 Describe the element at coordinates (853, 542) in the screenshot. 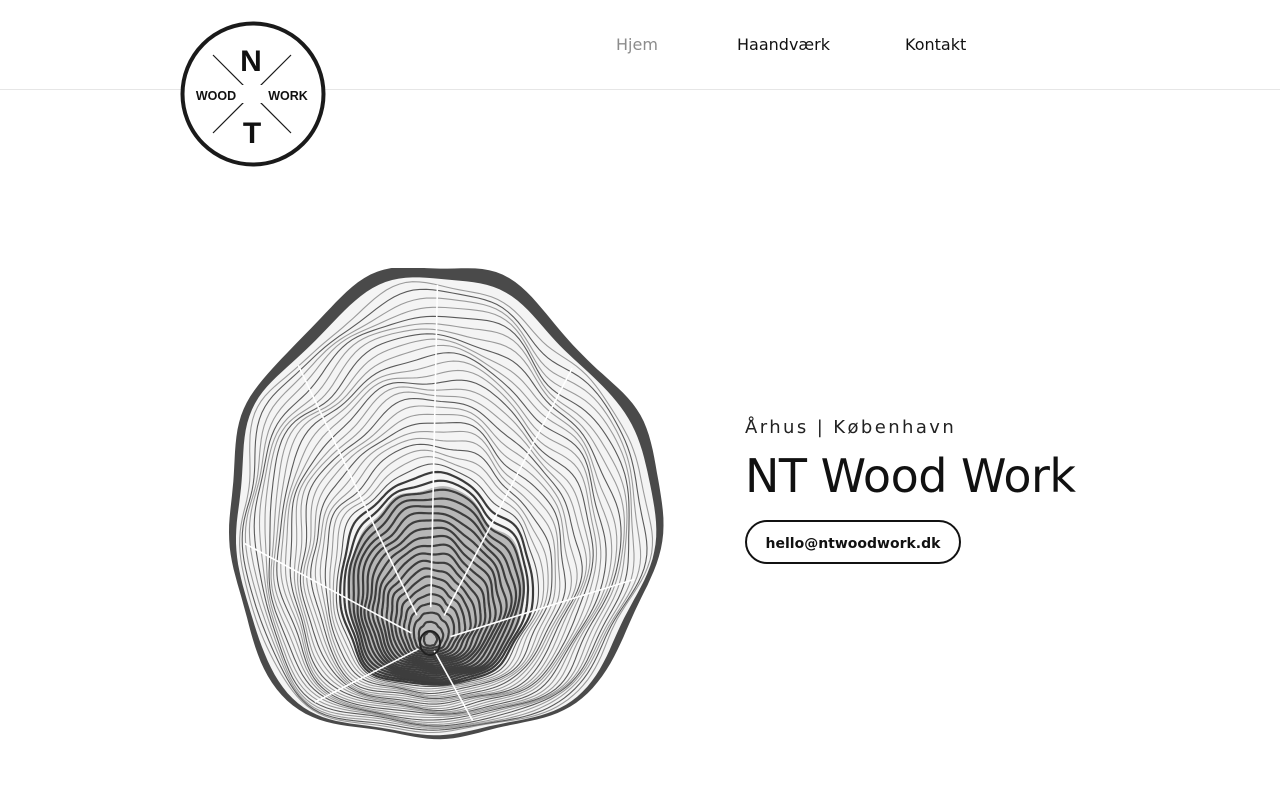

I see `email-button: hello@ntwoodwork.dk` at that location.